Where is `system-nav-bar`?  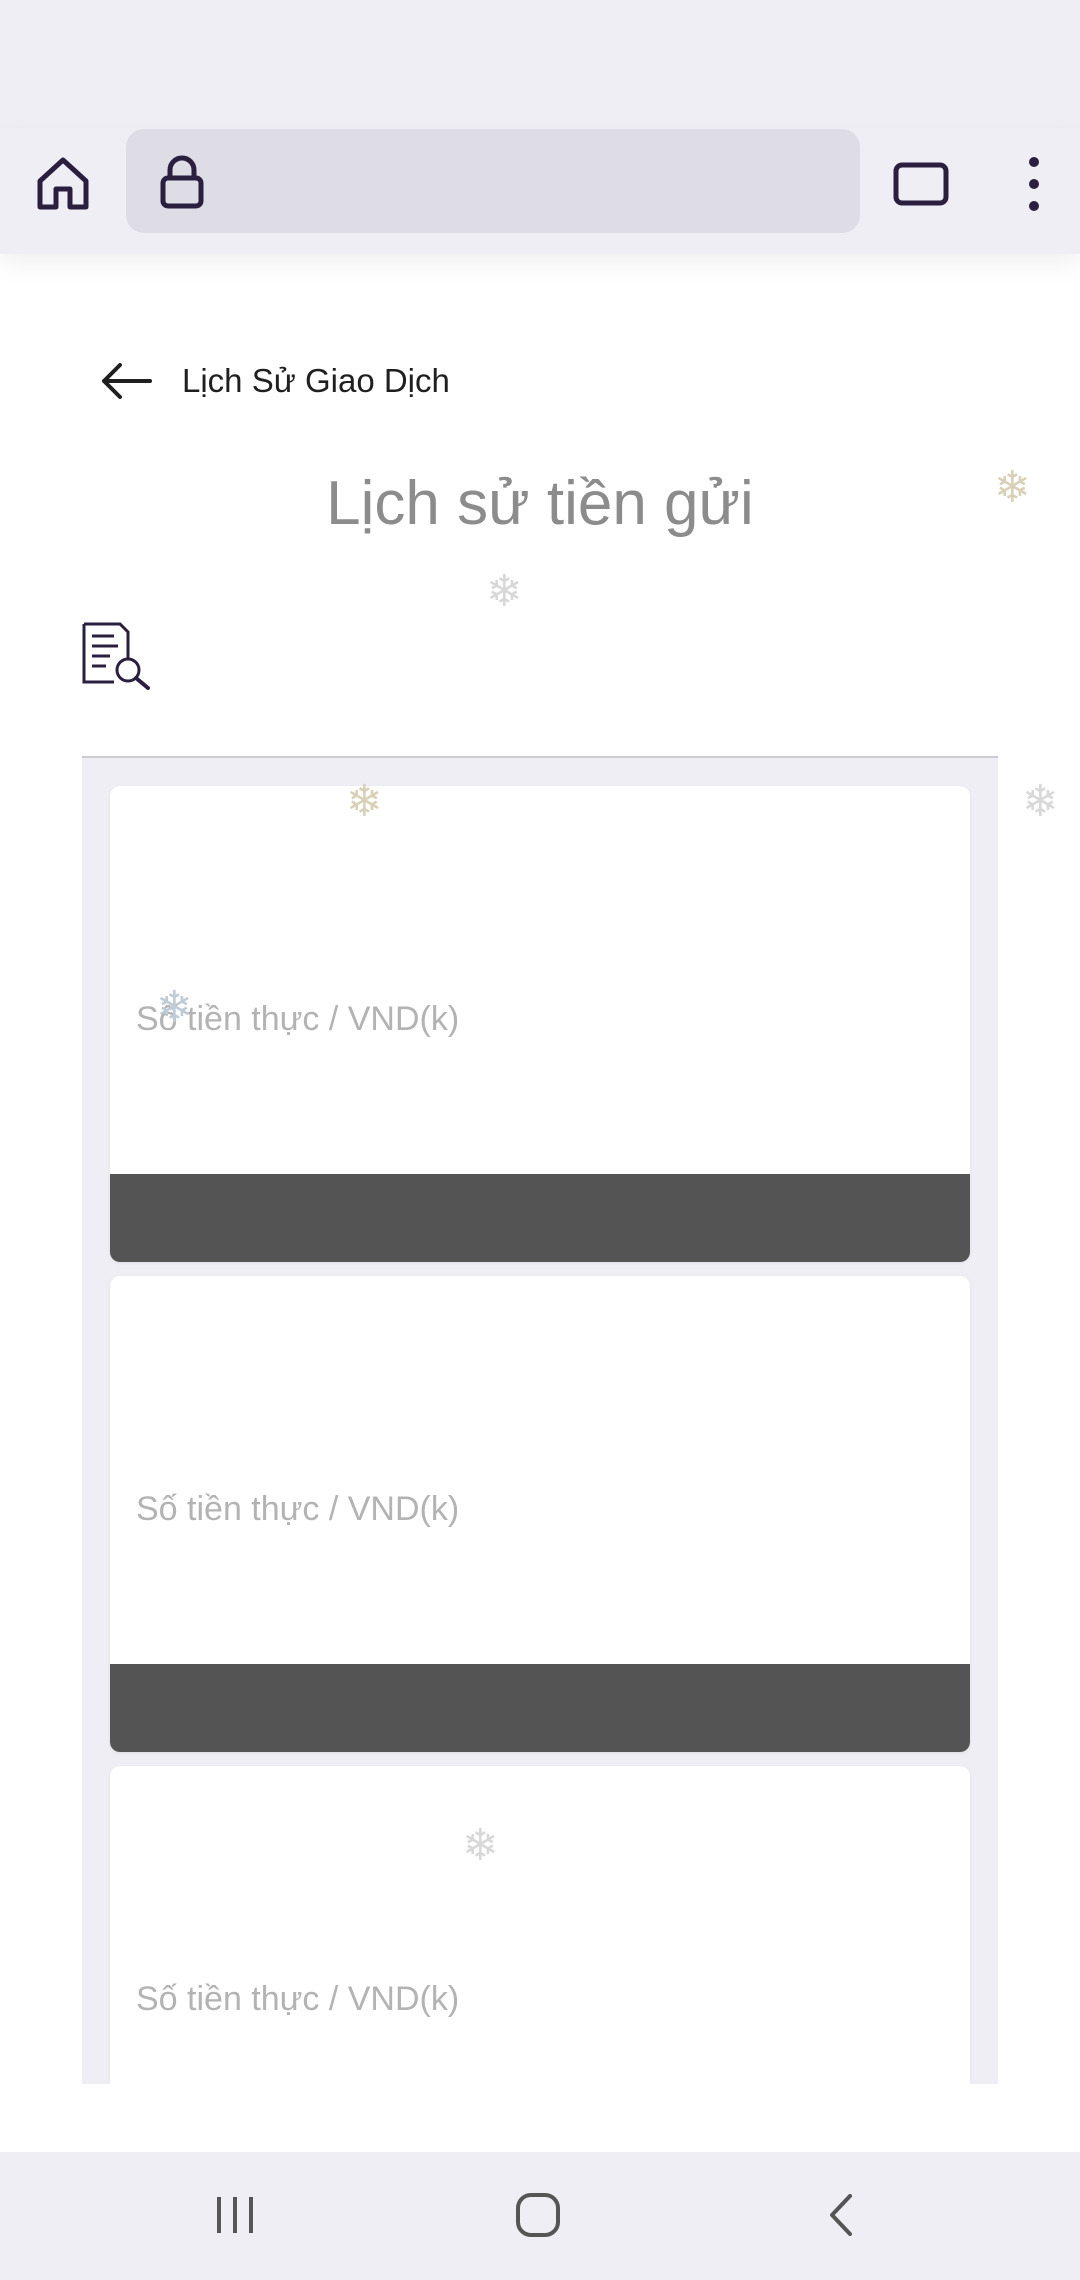 system-nav-bar is located at coordinates (540, 2216).